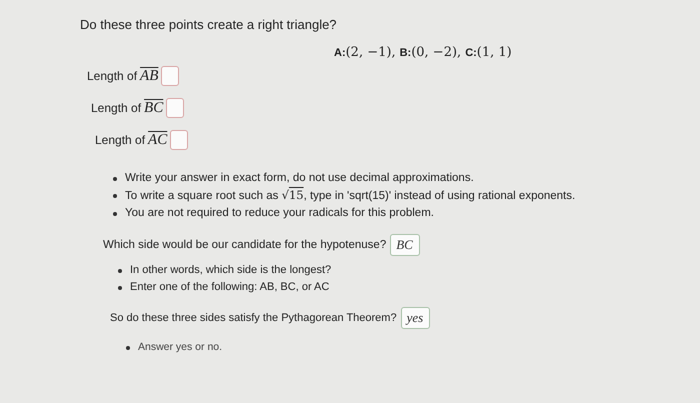 The height and width of the screenshot is (403, 700). What do you see at coordinates (180, 347) in the screenshot?
I see `hint-text: Answer yes or no.` at bounding box center [180, 347].